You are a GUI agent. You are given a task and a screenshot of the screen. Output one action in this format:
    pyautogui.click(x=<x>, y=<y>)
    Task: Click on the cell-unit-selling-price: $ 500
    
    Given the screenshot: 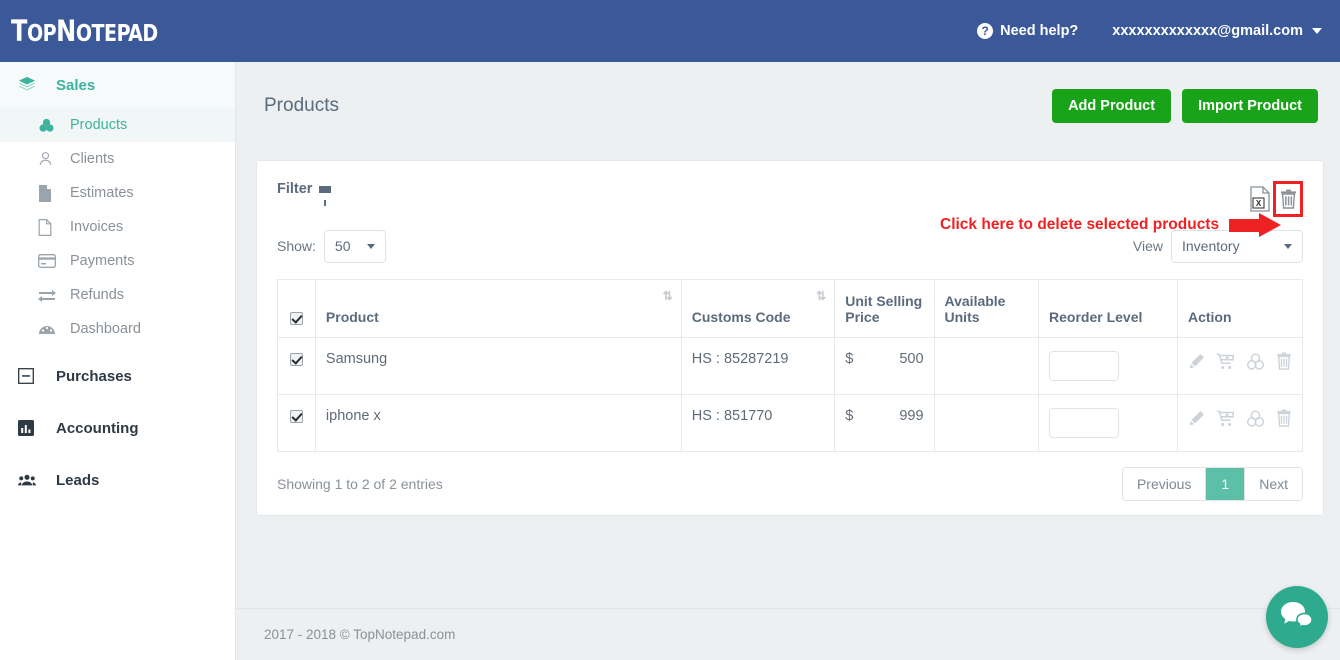 What is the action you would take?
    pyautogui.click(x=884, y=366)
    